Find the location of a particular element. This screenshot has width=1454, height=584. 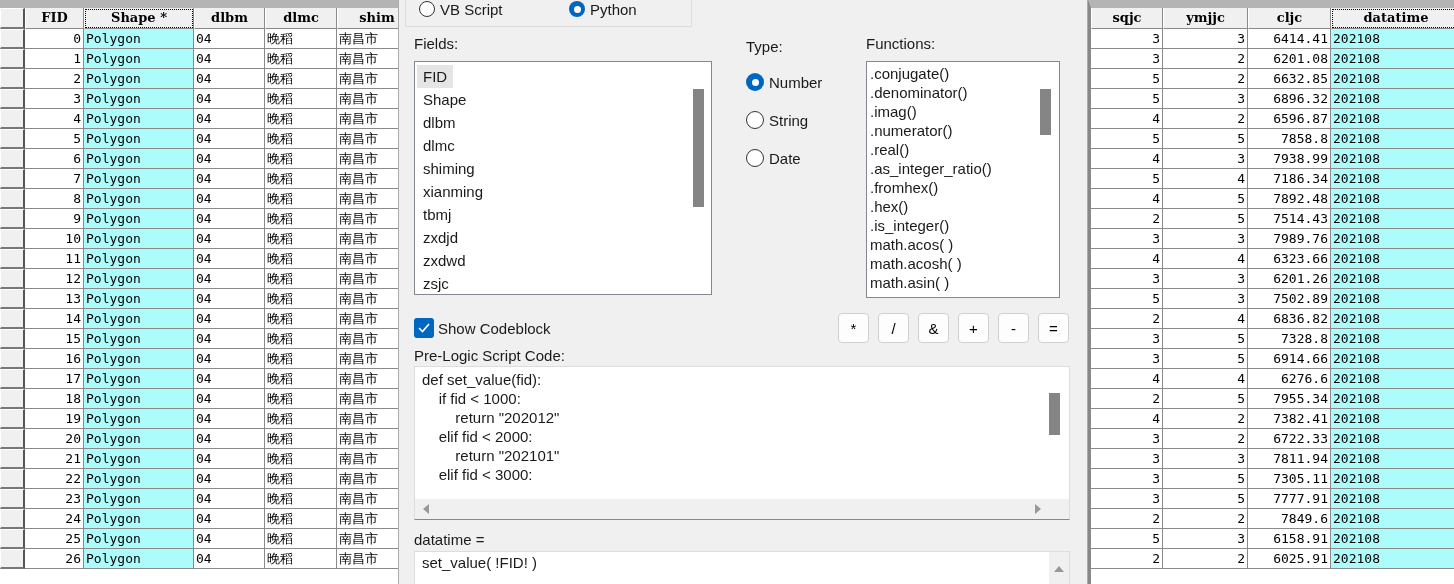

list-item: dlmc is located at coordinates (439, 145).